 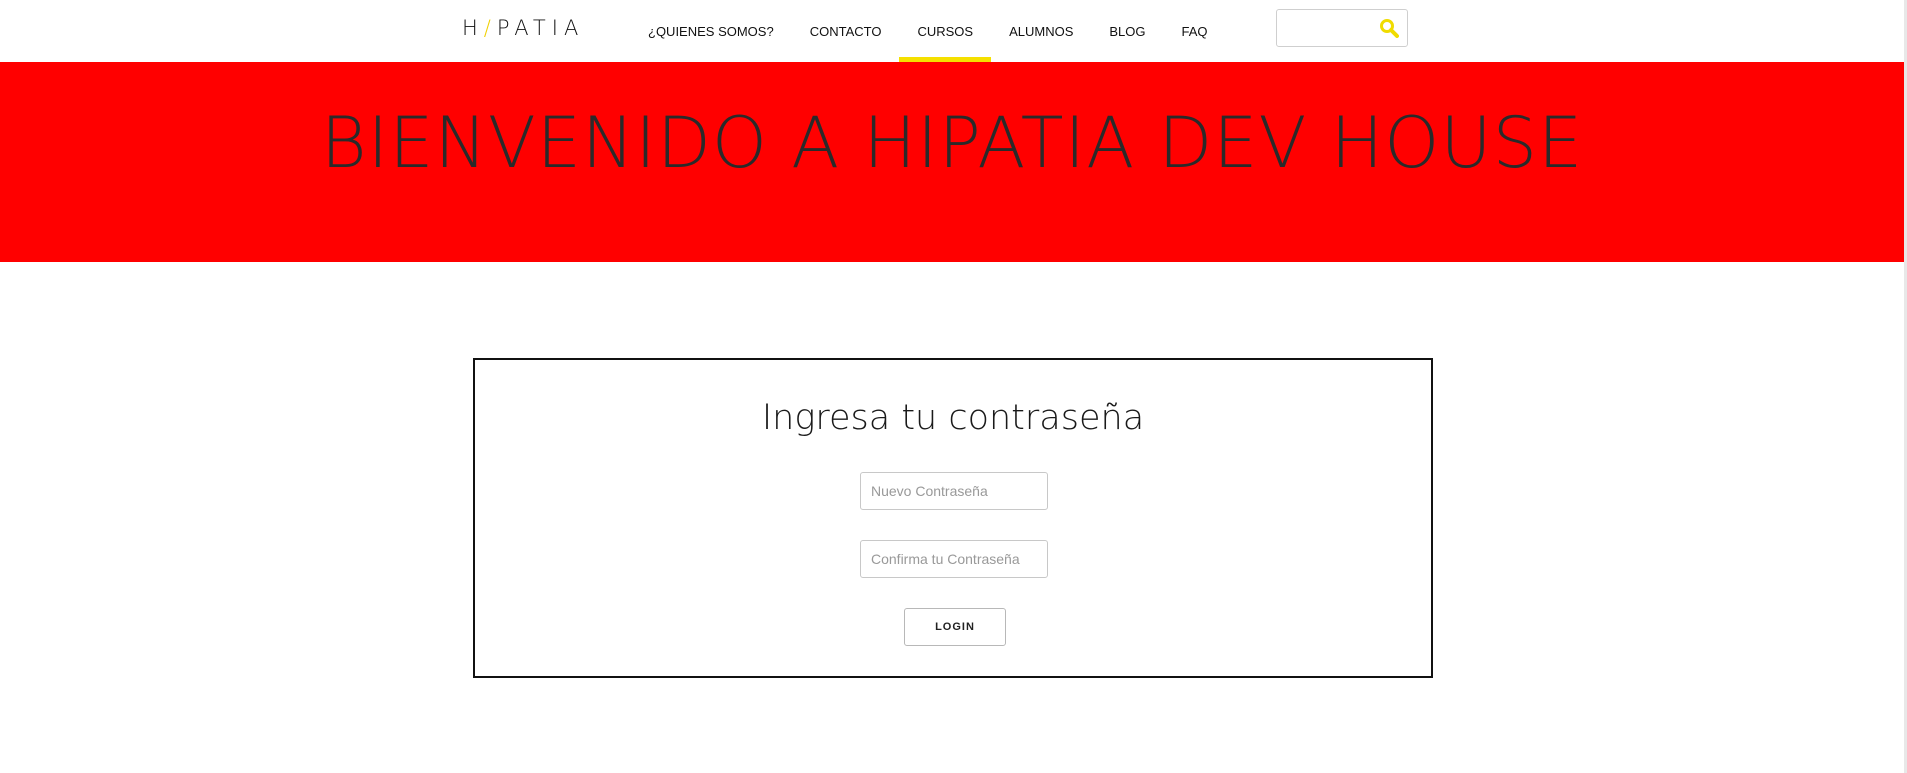 I want to click on nav-item-alumnos: ALUMNOS, so click(x=1041, y=31).